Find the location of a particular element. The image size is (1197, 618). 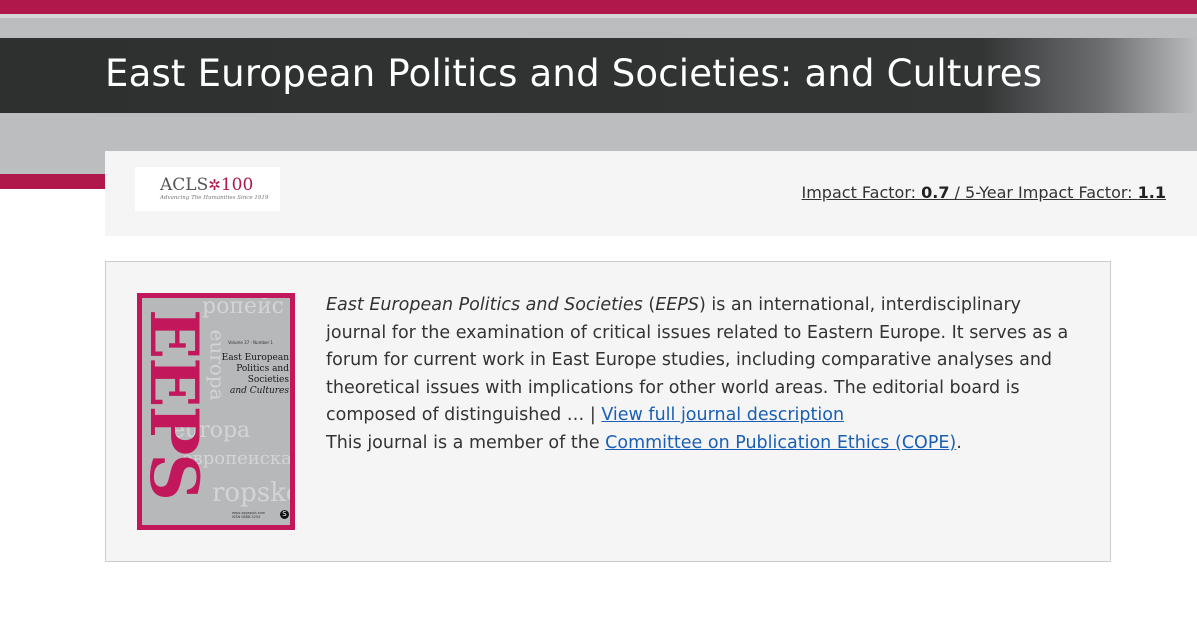

cover-bg-word: ропейс is located at coordinates (243, 308).